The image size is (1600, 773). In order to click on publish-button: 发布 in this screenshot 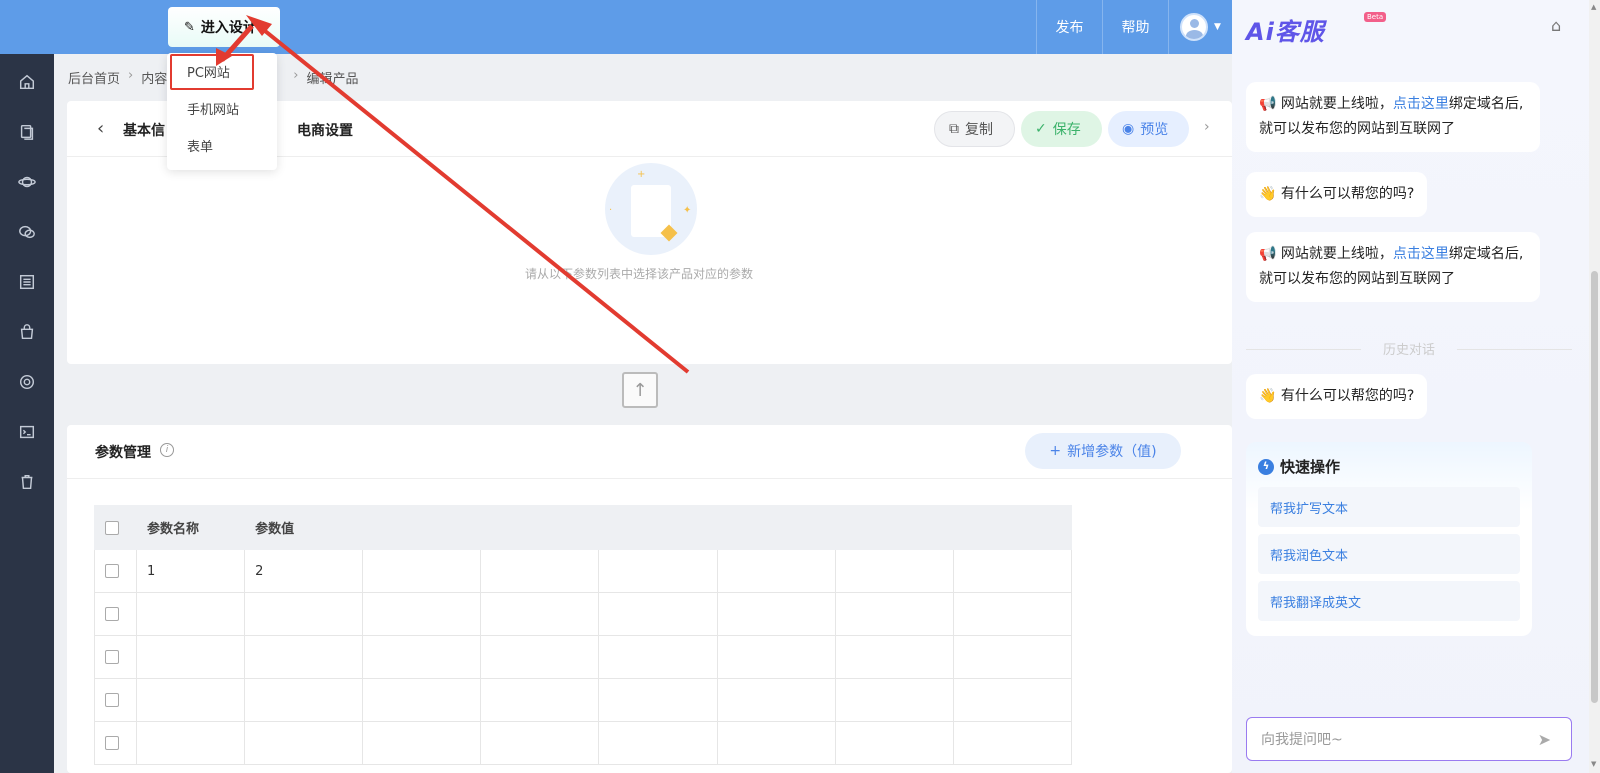, I will do `click(1069, 27)`.